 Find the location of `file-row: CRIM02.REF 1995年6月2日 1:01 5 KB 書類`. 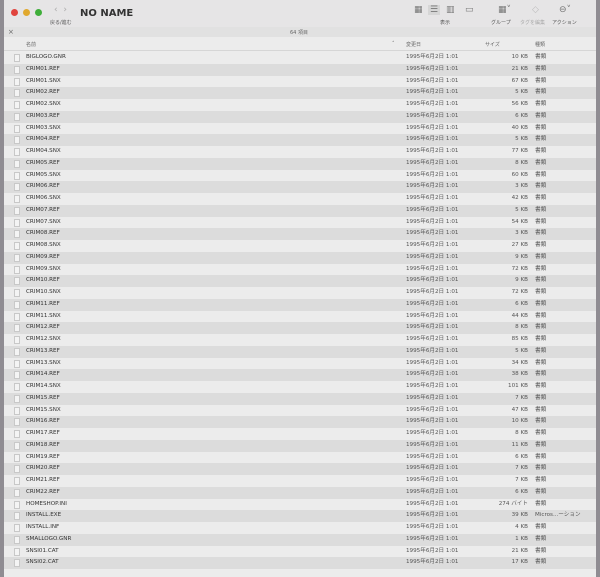

file-row: CRIM02.REF 1995年6月2日 1:01 5 KB 書類 is located at coordinates (300, 93).